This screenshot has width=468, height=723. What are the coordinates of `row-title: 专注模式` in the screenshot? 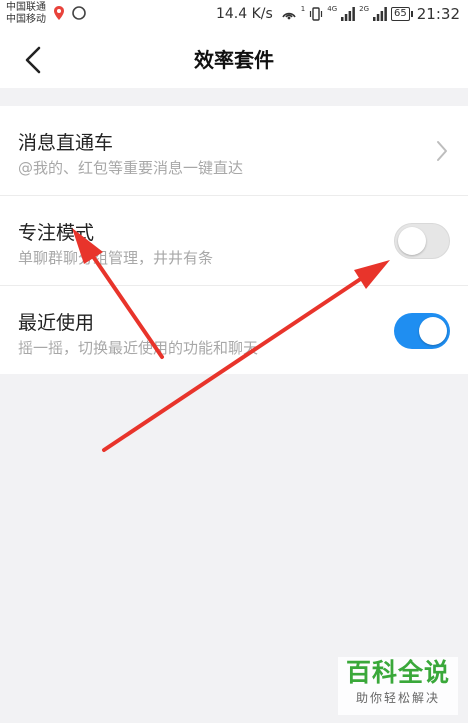 It's located at (56, 233).